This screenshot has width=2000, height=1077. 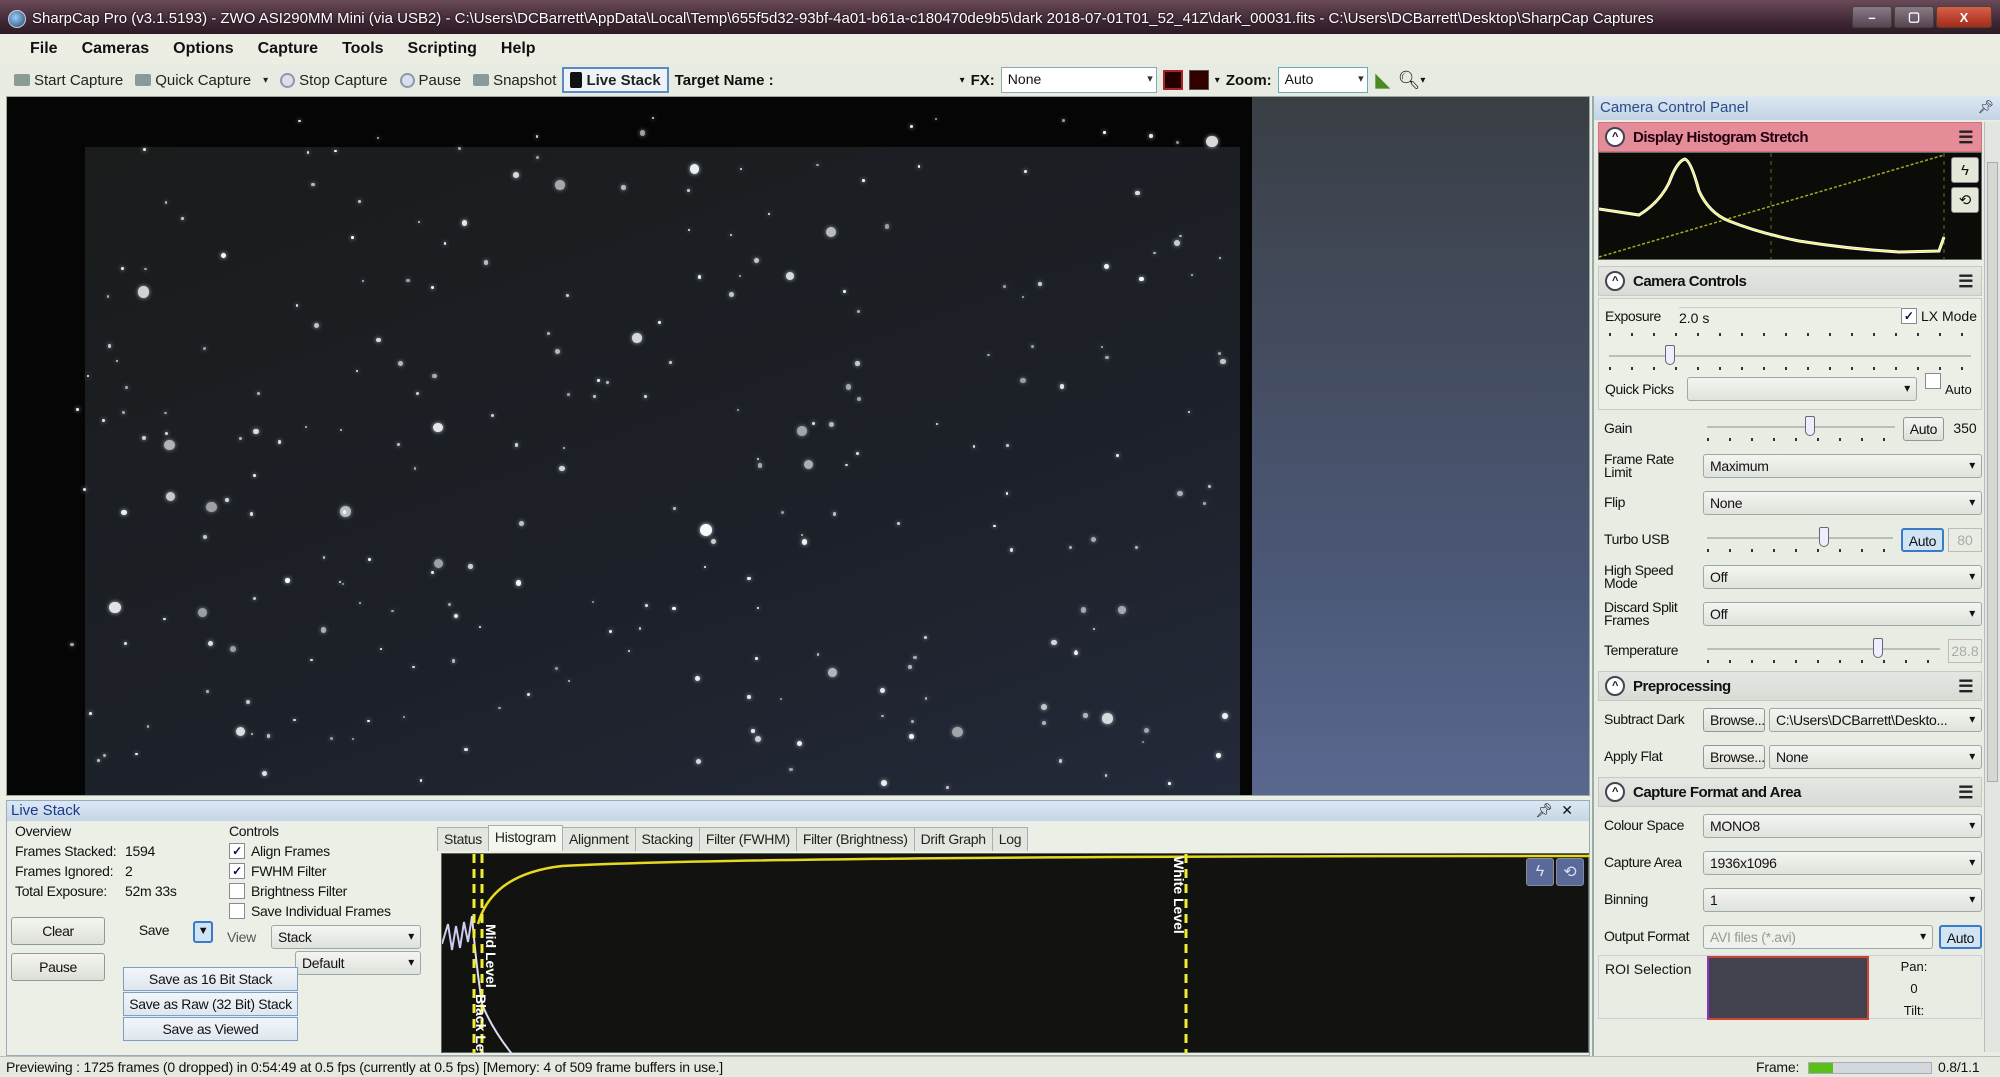 I want to click on pause-button: Pause, so click(x=431, y=80).